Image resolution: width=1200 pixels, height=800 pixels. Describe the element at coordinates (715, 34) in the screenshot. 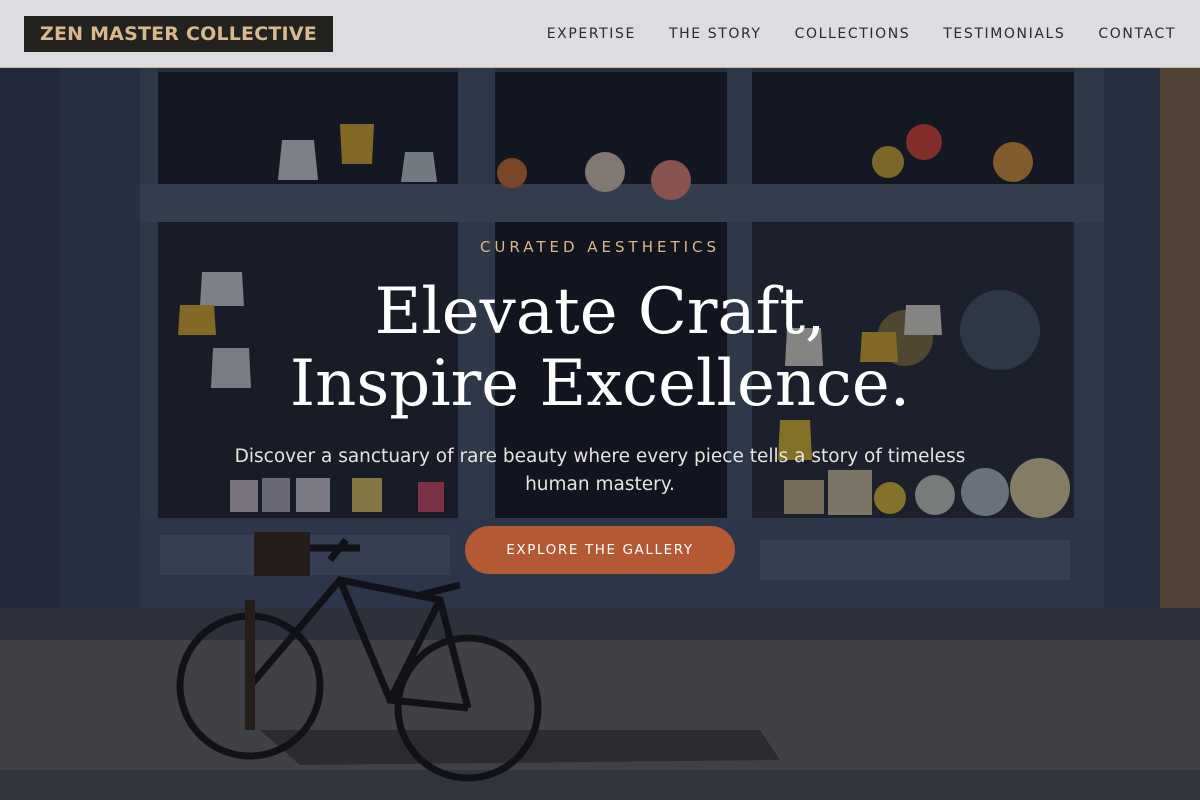

I see `nav-link-the-story: THE STORY` at that location.